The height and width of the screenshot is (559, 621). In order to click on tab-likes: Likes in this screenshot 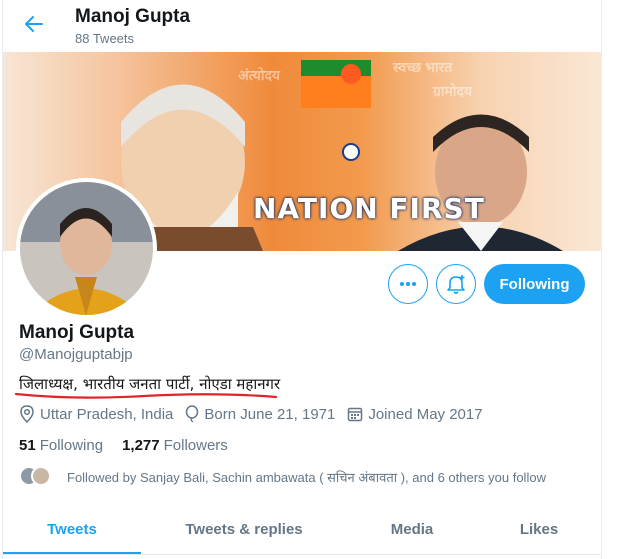, I will do `click(539, 529)`.